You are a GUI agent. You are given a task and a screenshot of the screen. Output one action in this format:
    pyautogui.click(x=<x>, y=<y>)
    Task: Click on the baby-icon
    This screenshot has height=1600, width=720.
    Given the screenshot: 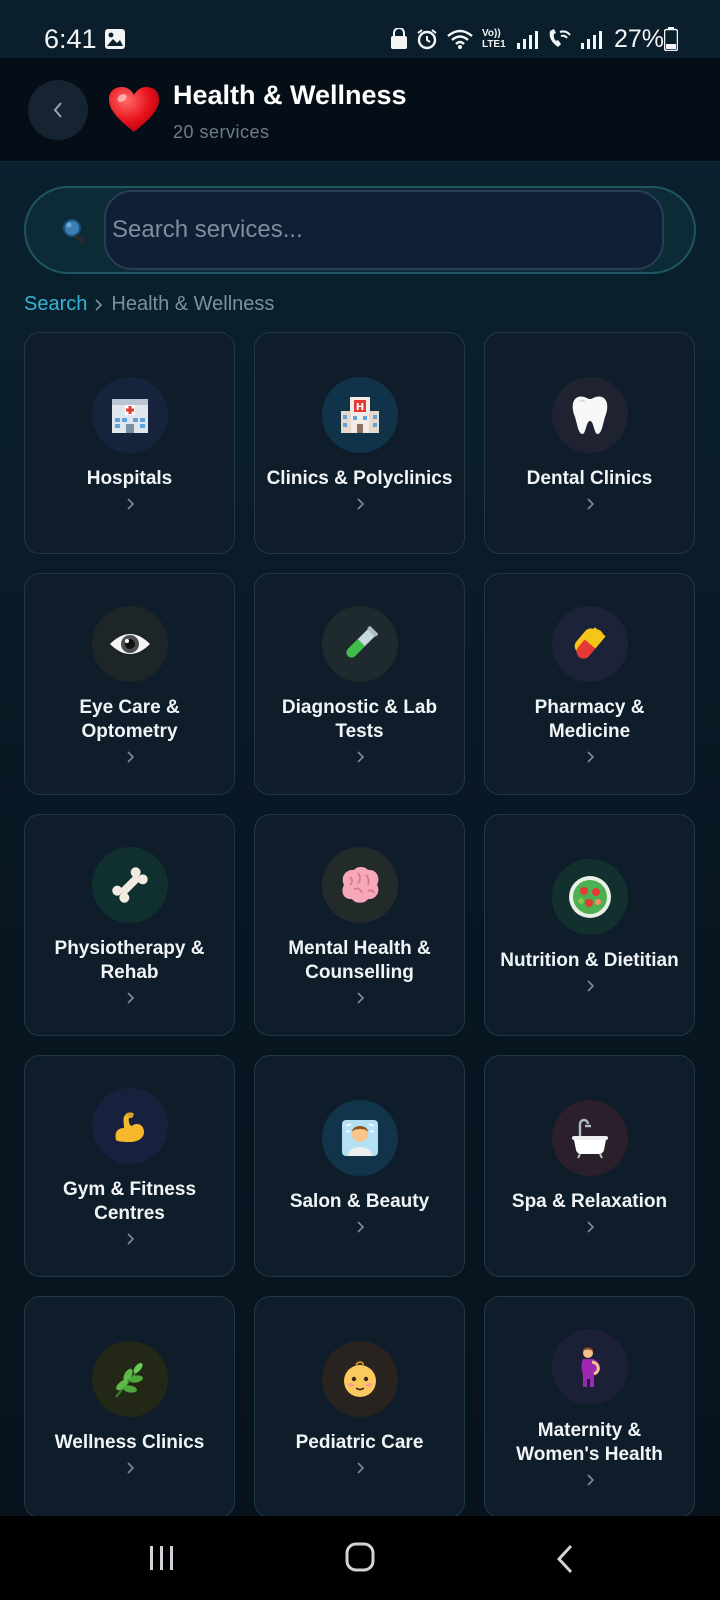 What is the action you would take?
    pyautogui.click(x=359, y=1379)
    